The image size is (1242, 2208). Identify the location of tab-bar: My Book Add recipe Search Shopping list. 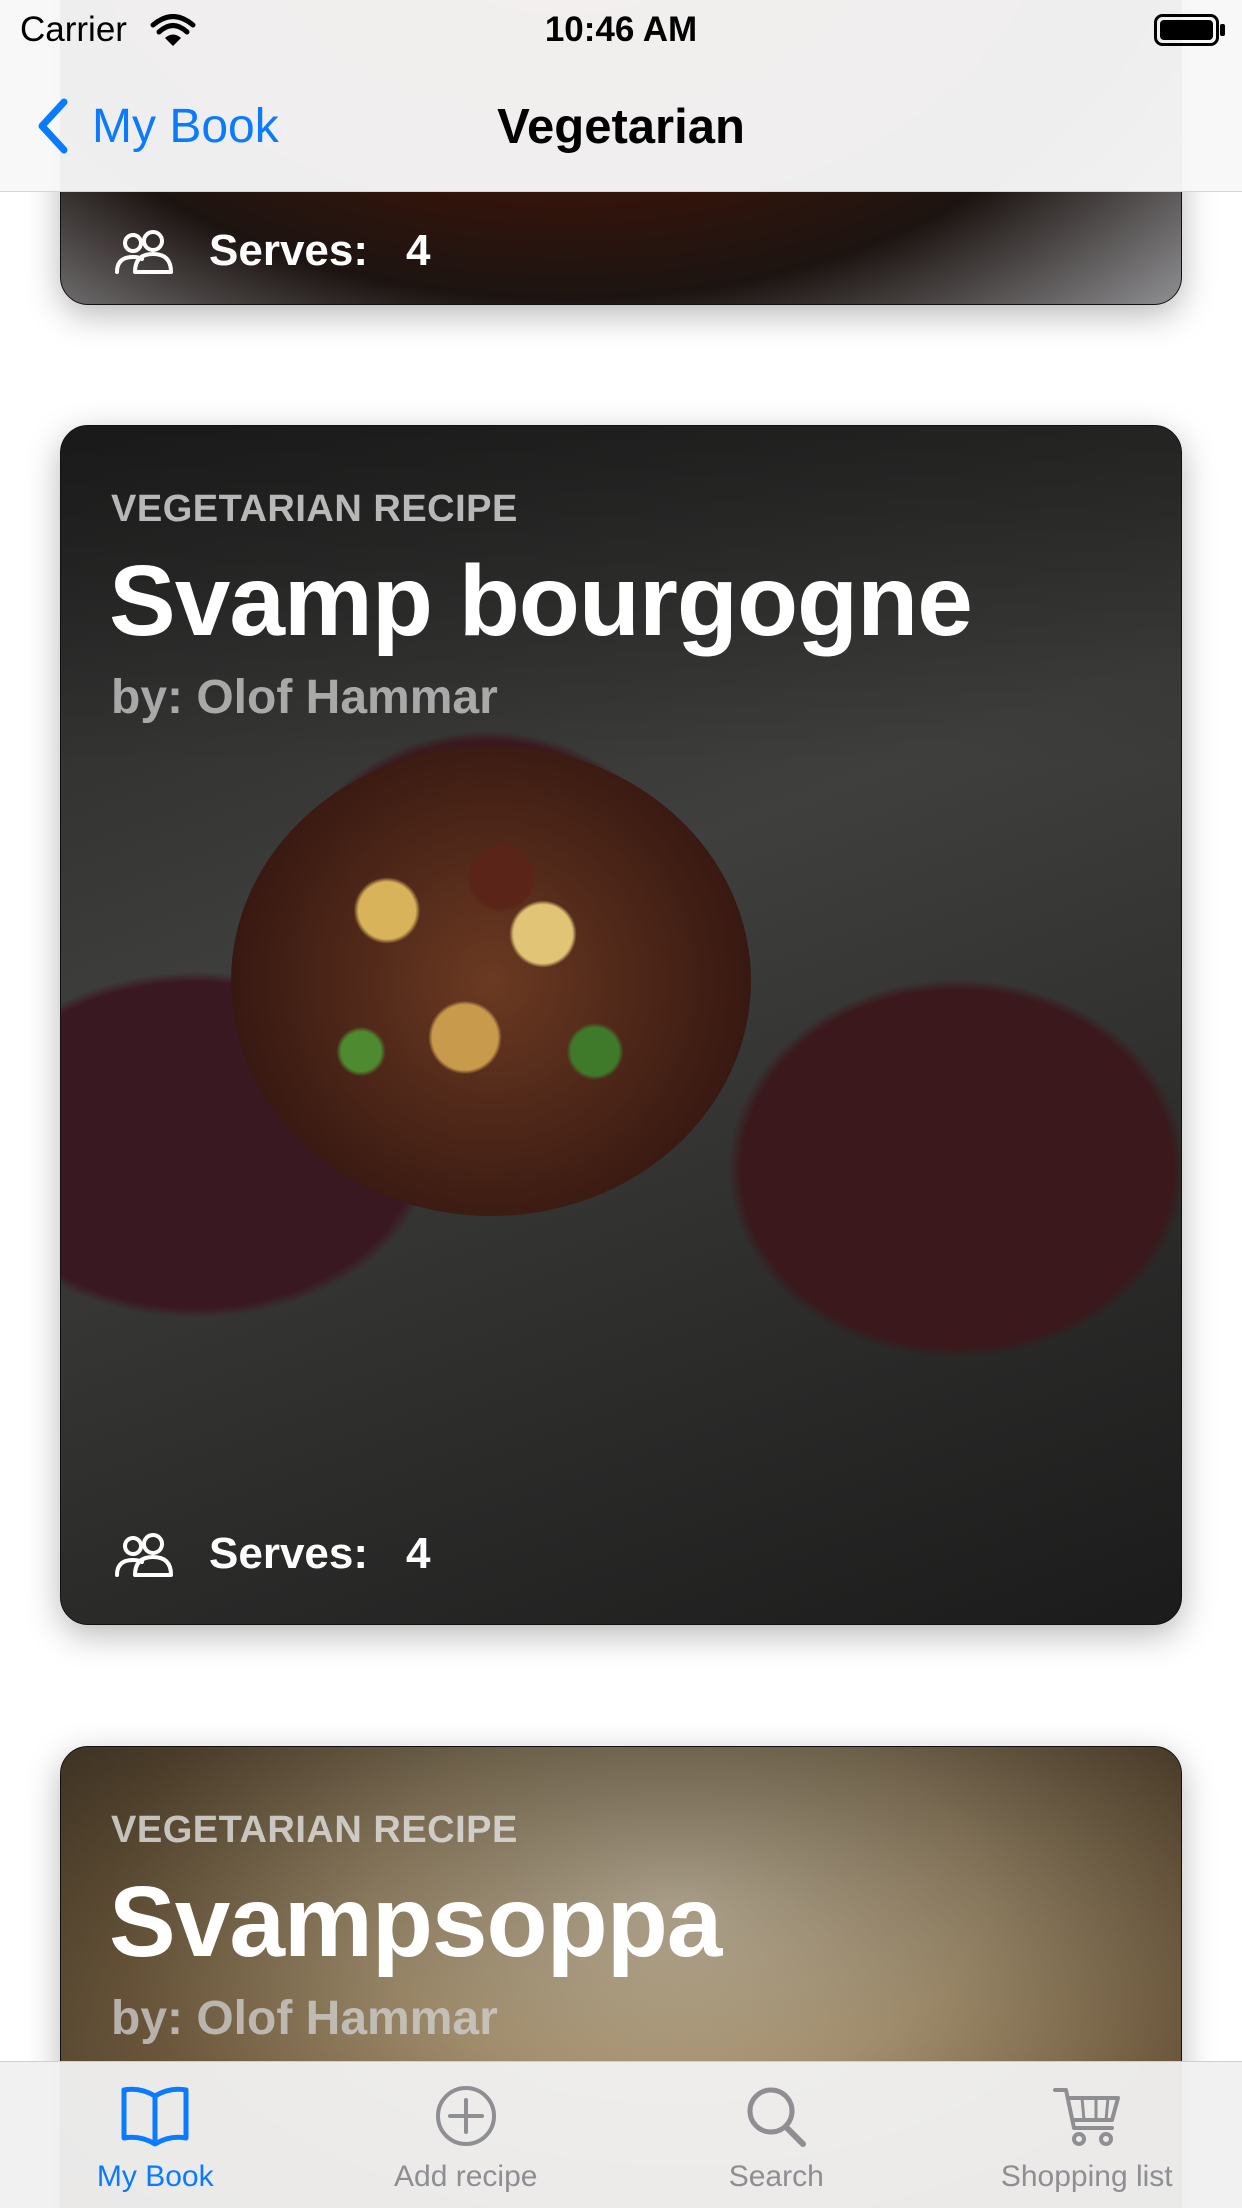
(621, 2134).